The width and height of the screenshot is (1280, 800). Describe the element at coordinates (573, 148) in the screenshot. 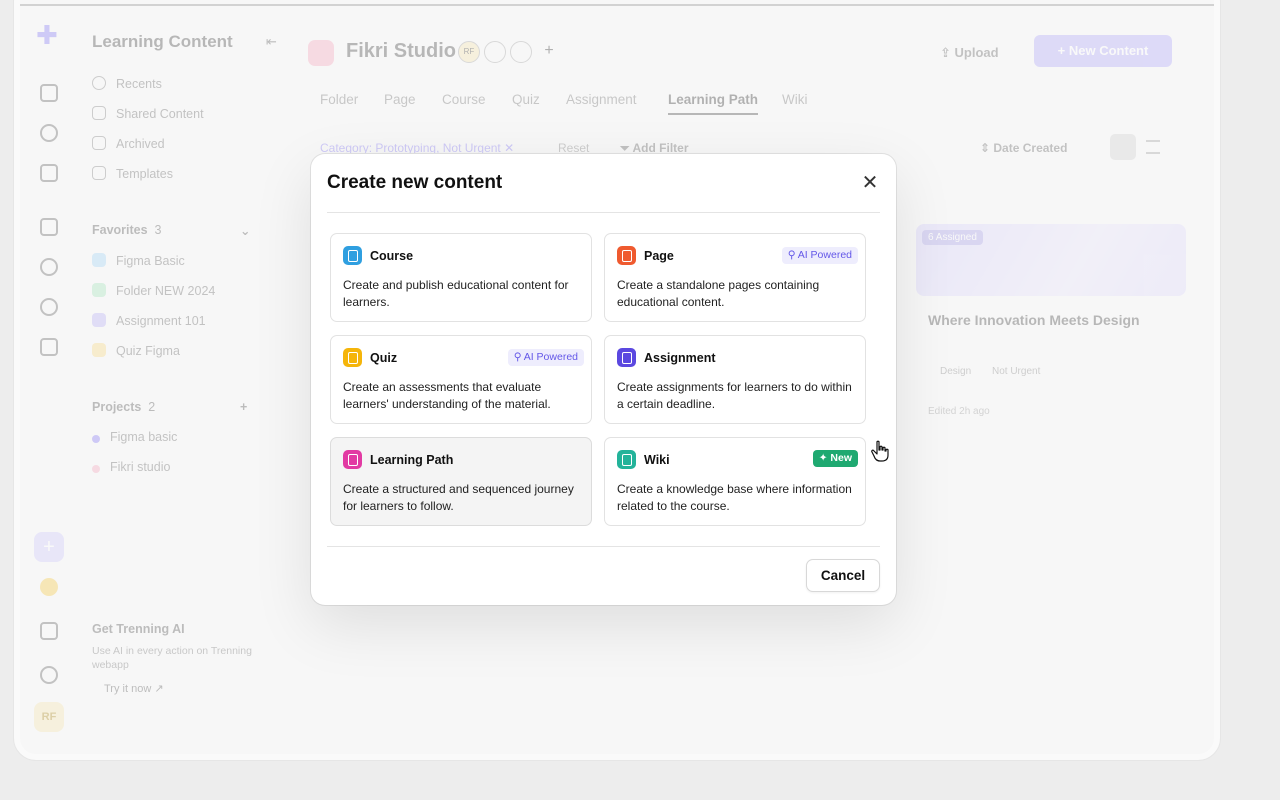

I see `reset-filter-button: Reset` at that location.